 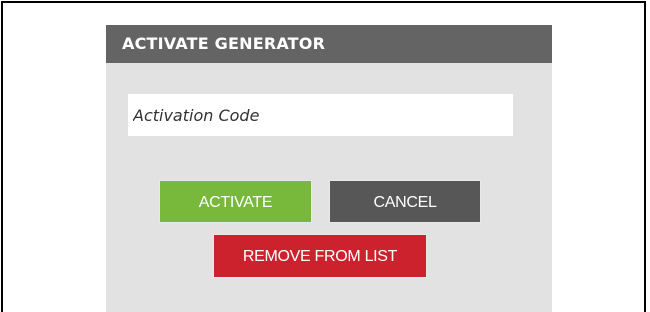 What do you see at coordinates (224, 43) in the screenshot?
I see `dialog-title: ACTIVATE GENERATOR` at bounding box center [224, 43].